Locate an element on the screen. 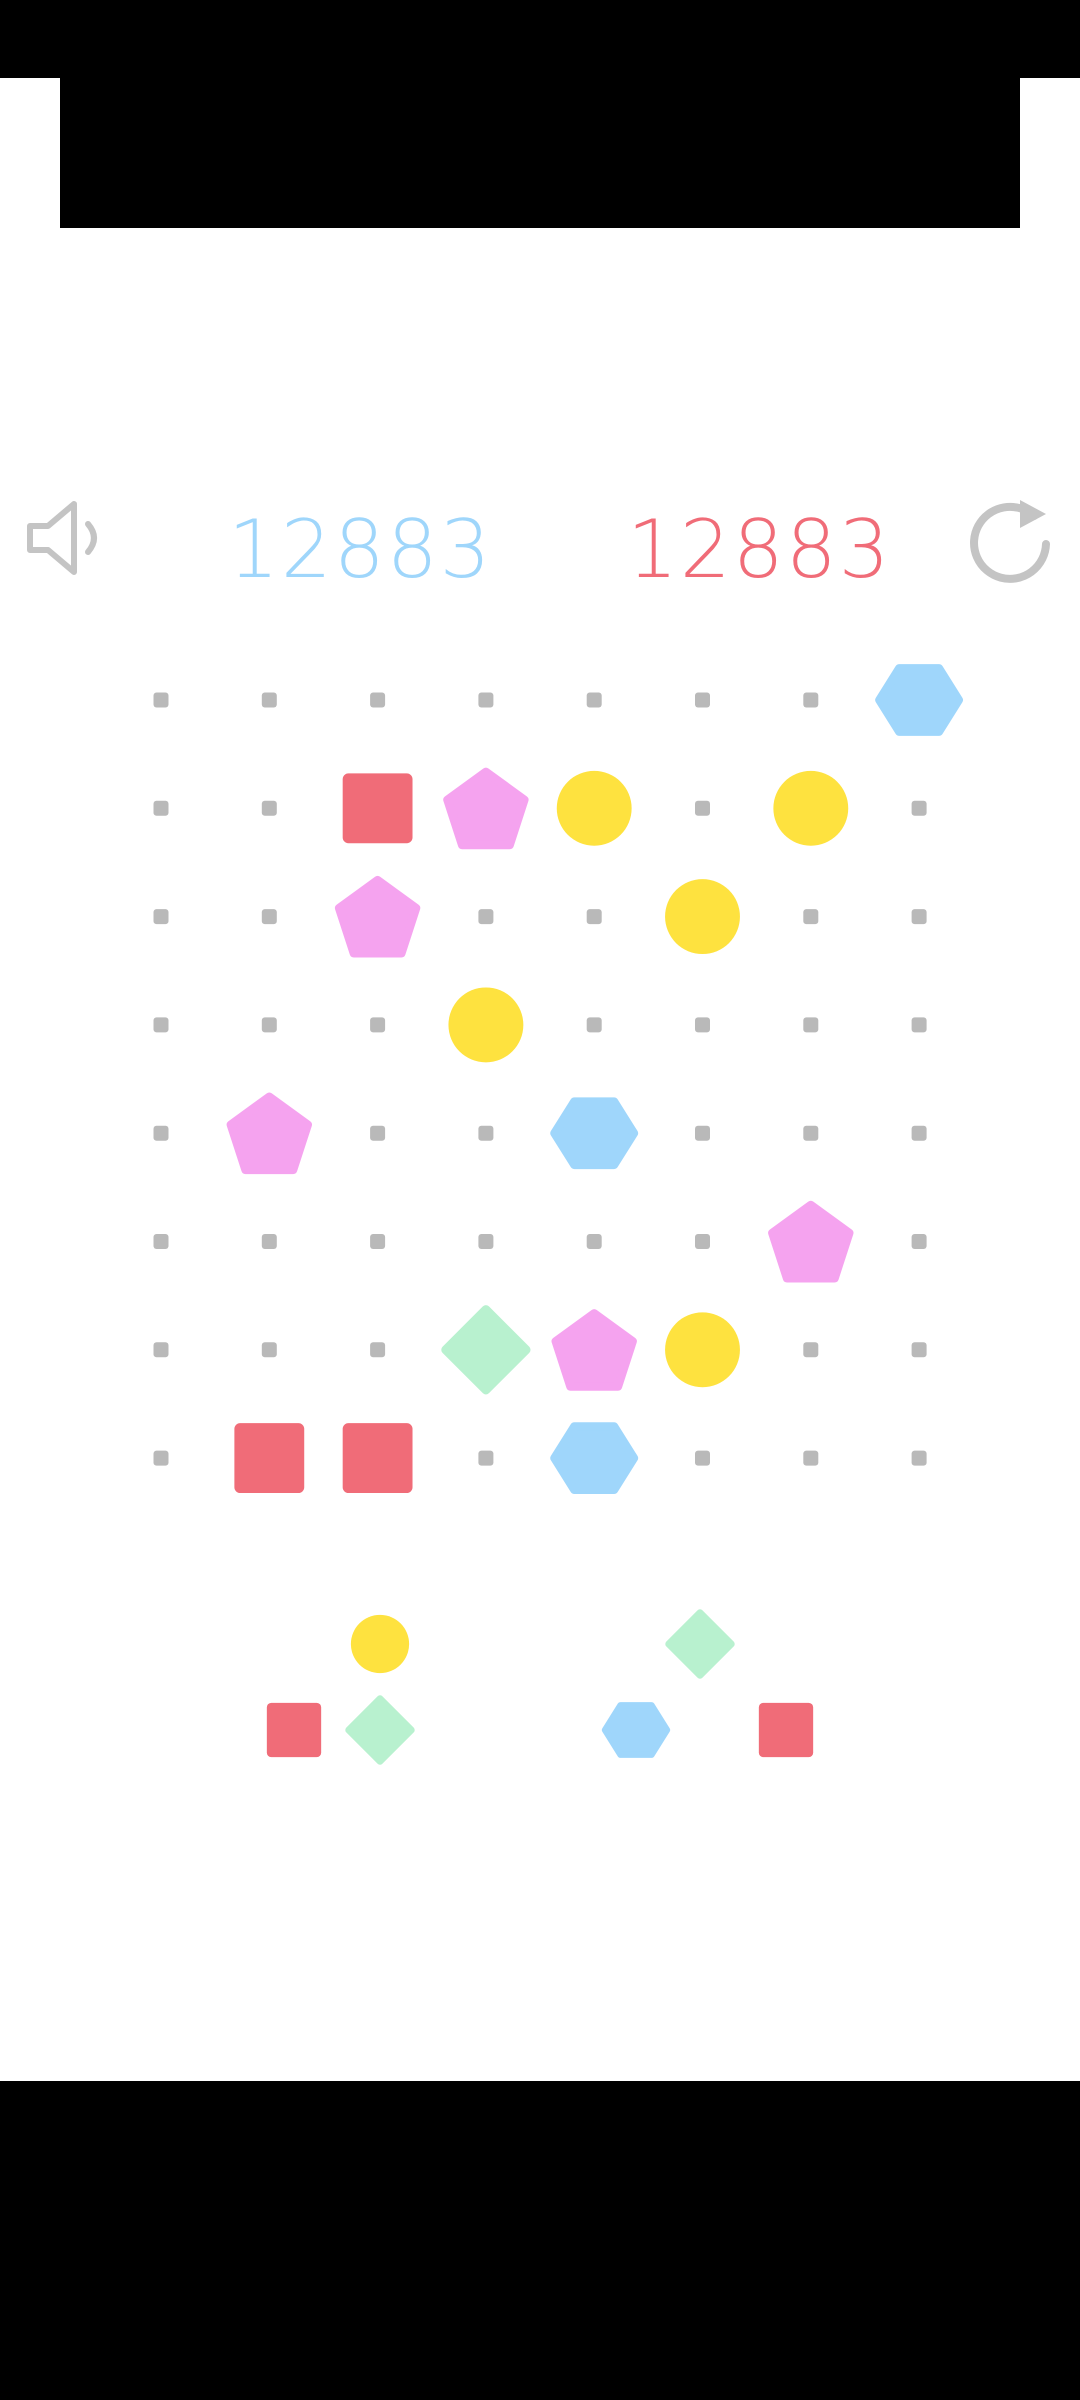 Image resolution: width=1080 pixels, height=2400 pixels. current-score: 12883 is located at coordinates (360, 549).